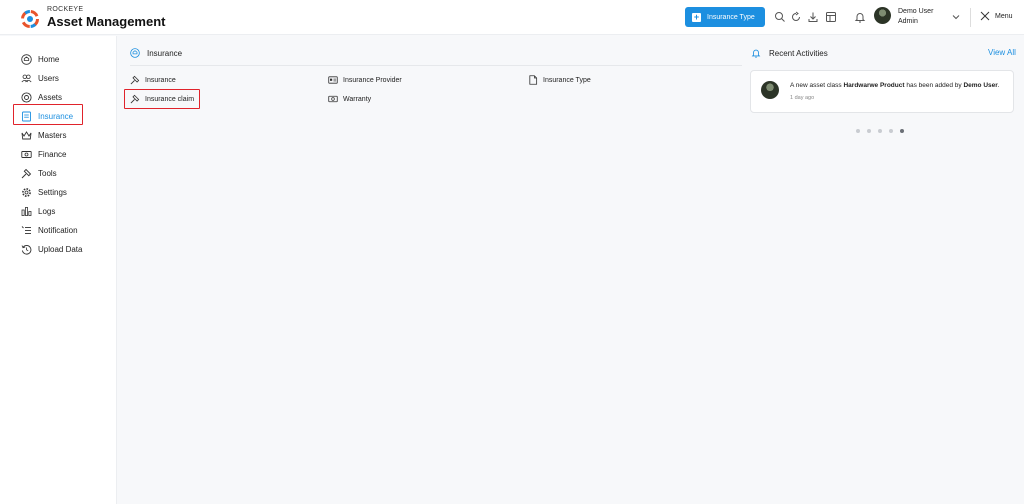 The width and height of the screenshot is (1024, 504). Describe the element at coordinates (48, 114) in the screenshot. I see `highlight-box-insurance` at that location.